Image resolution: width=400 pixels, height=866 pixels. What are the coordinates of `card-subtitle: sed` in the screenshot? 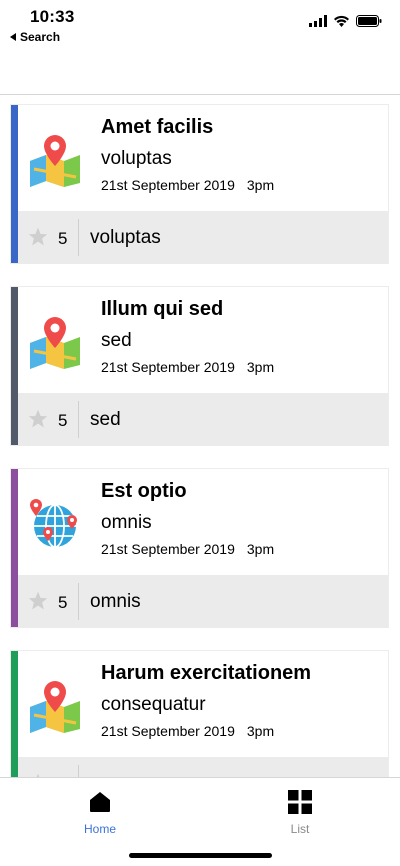 It's located at (116, 340).